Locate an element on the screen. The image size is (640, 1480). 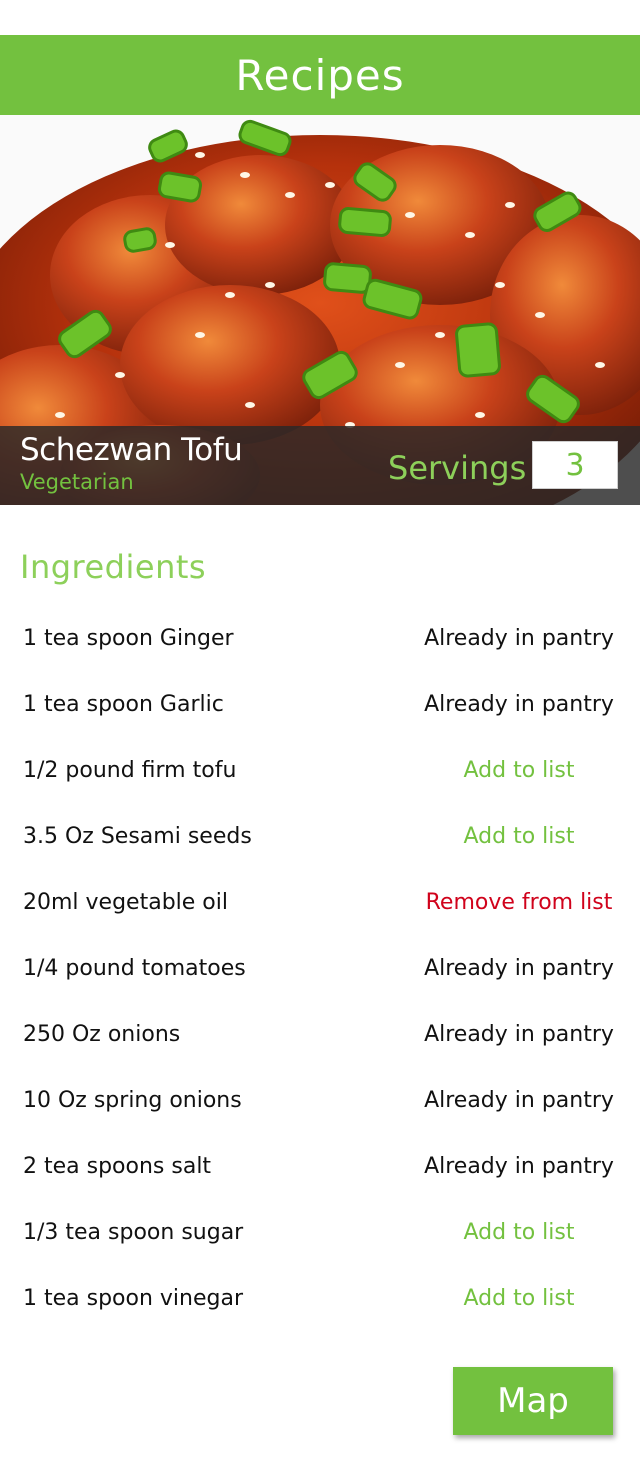
ingredient-row: 1/2 pound firm tofu Add to list is located at coordinates (320, 770).